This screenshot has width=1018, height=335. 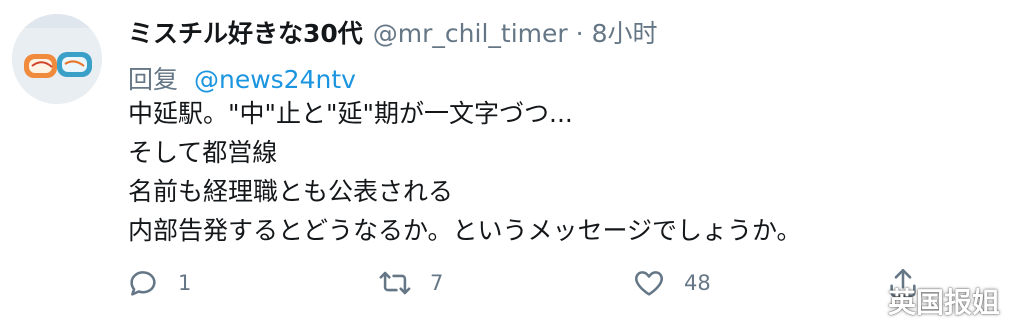 What do you see at coordinates (158, 283) in the screenshot?
I see `reply-action: 1` at bounding box center [158, 283].